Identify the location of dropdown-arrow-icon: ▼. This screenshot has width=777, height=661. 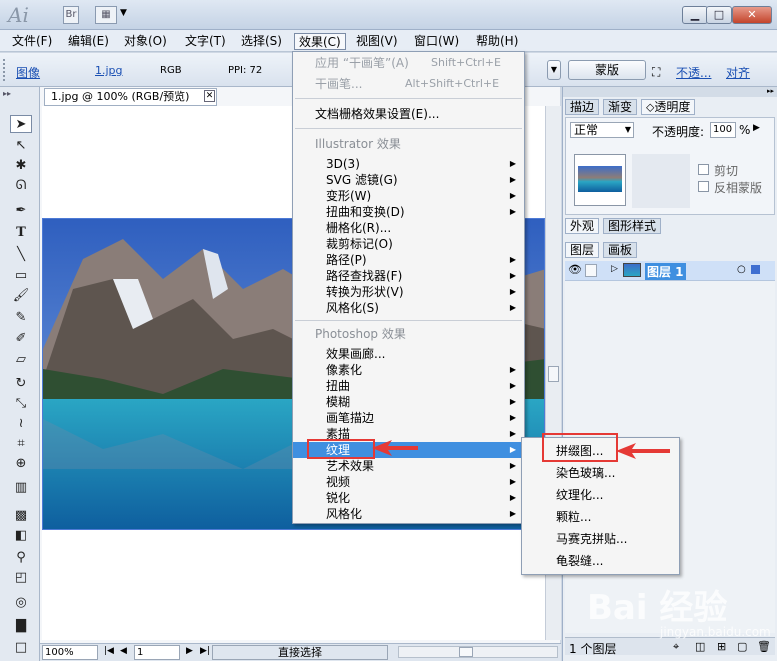
(554, 70).